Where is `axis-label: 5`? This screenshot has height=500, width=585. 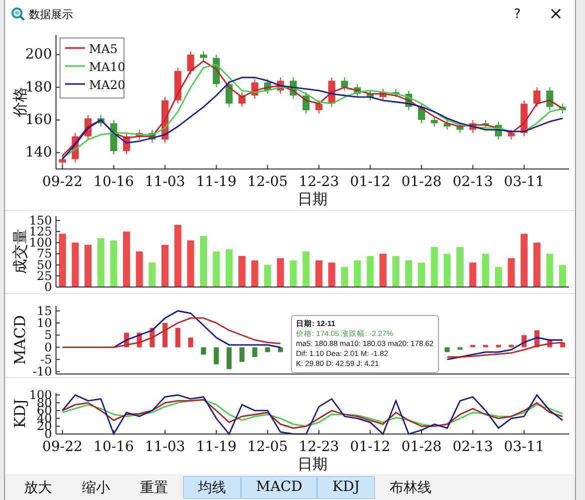
axis-label: 5 is located at coordinates (48, 335).